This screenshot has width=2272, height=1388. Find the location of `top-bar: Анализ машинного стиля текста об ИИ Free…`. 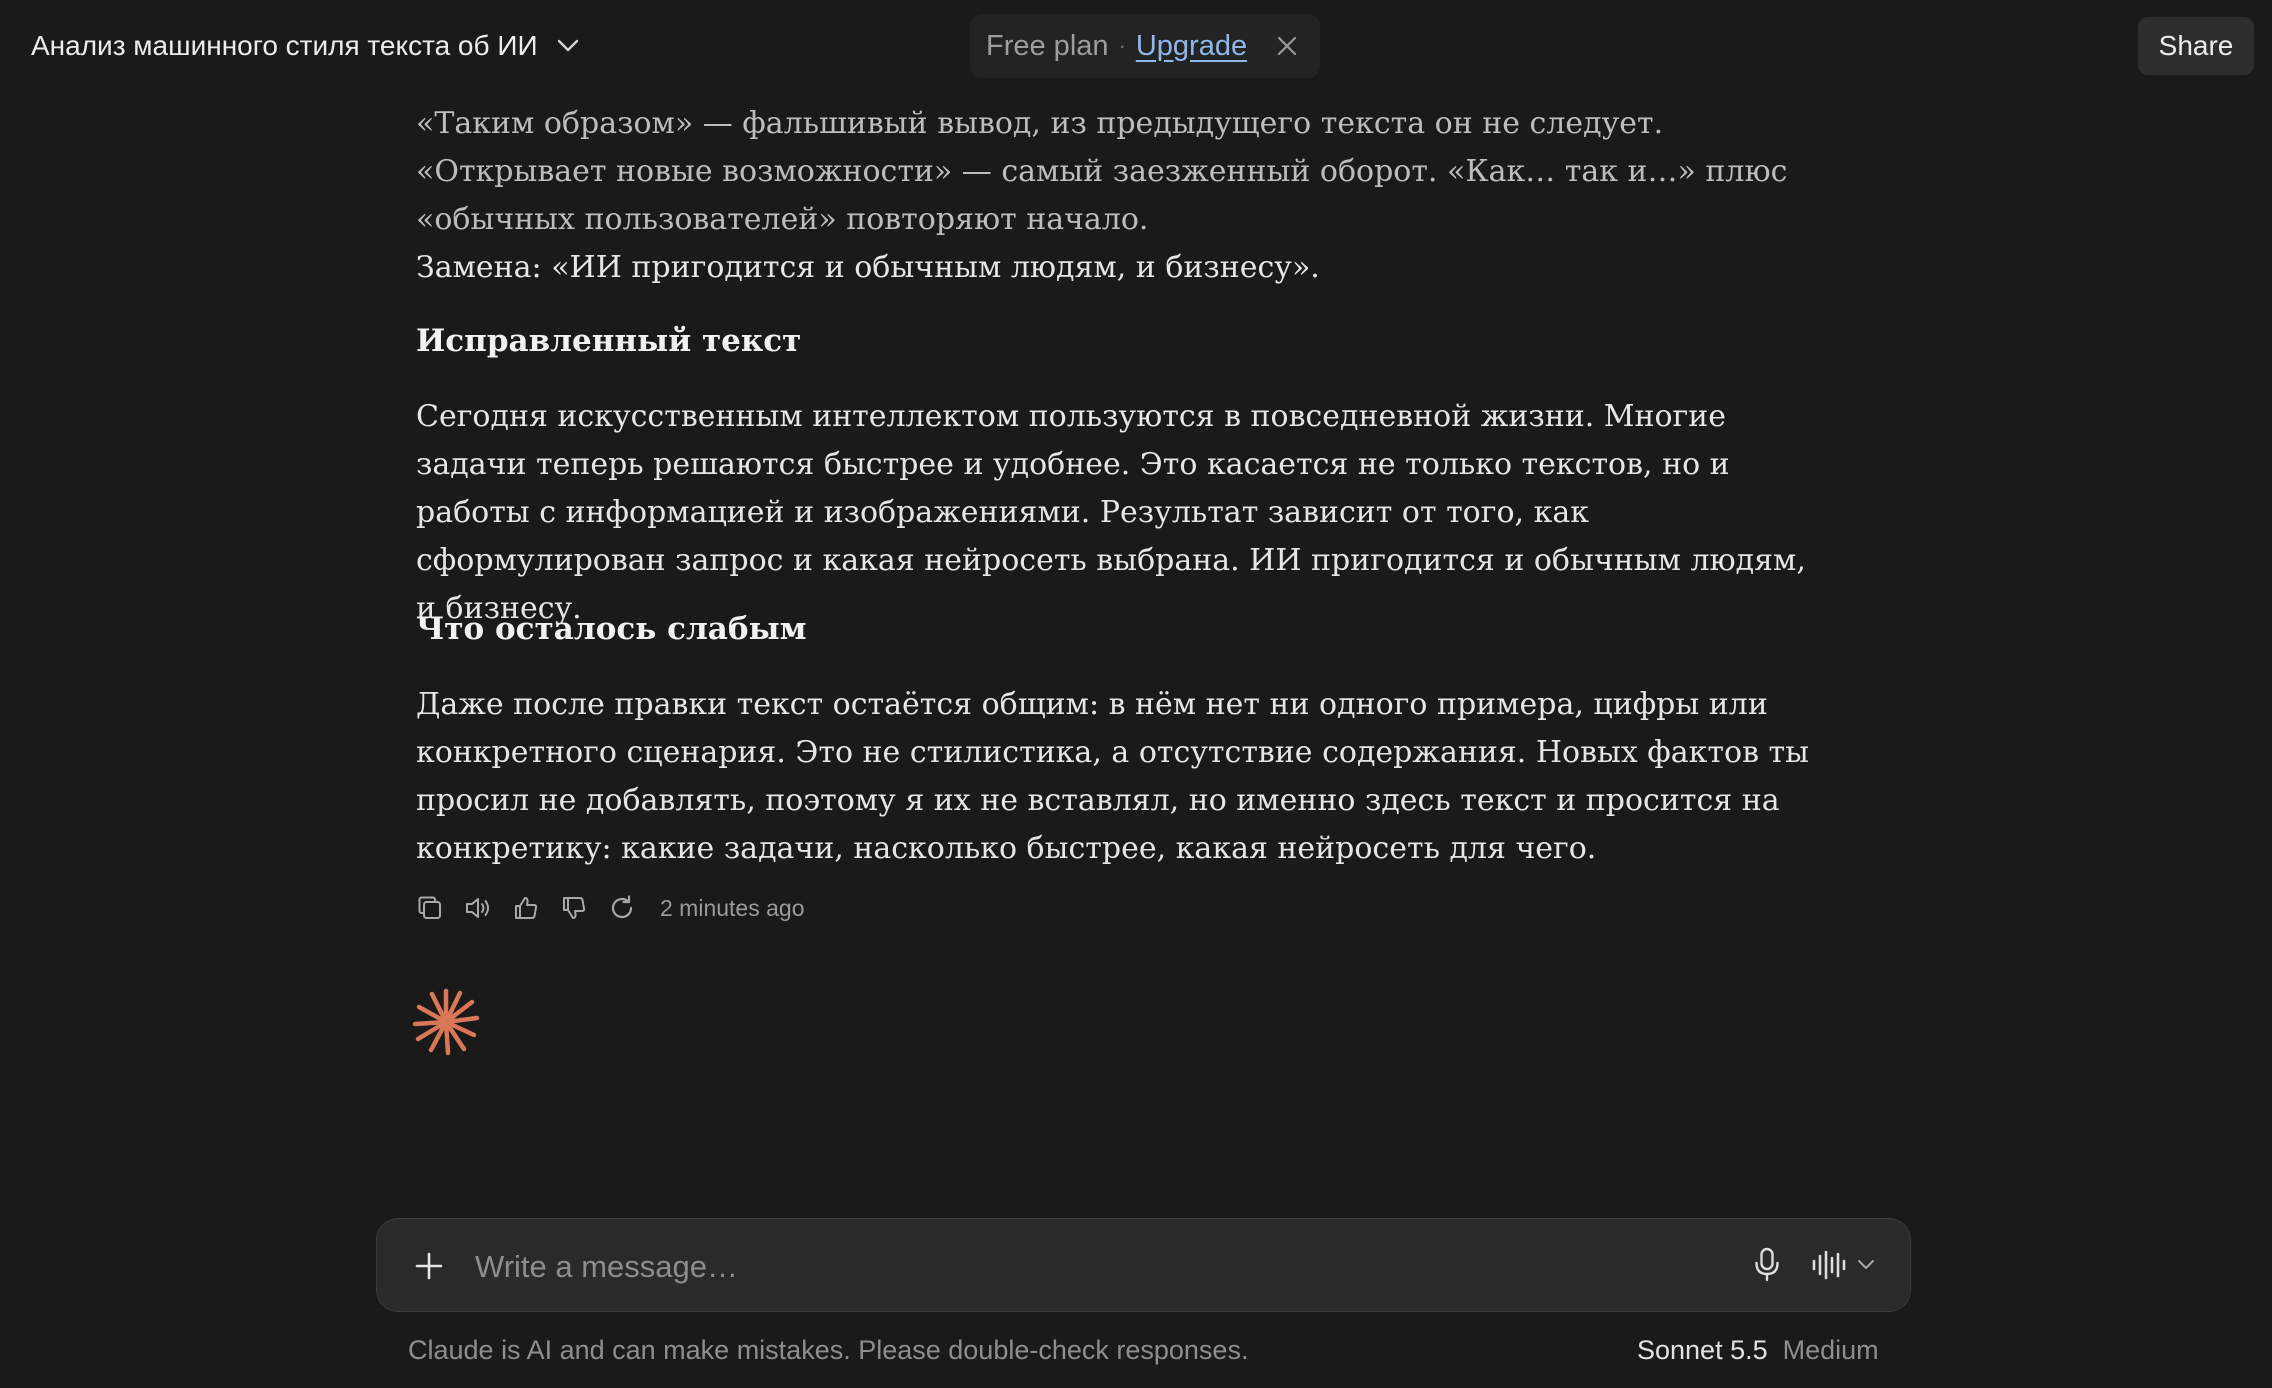

top-bar: Анализ машинного стиля текста об ИИ Free… is located at coordinates (1136, 46).